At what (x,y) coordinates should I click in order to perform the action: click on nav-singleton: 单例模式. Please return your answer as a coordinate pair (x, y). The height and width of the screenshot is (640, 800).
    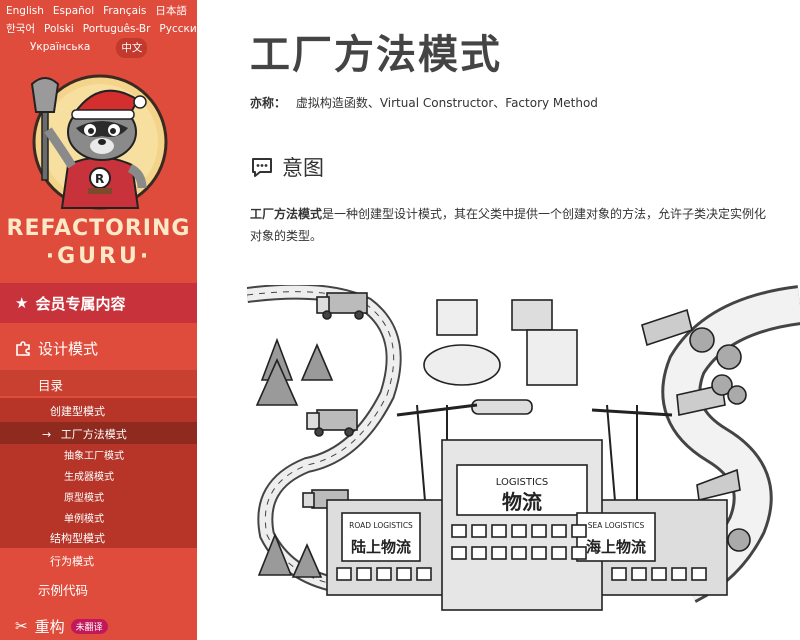
    Looking at the image, I should click on (98, 517).